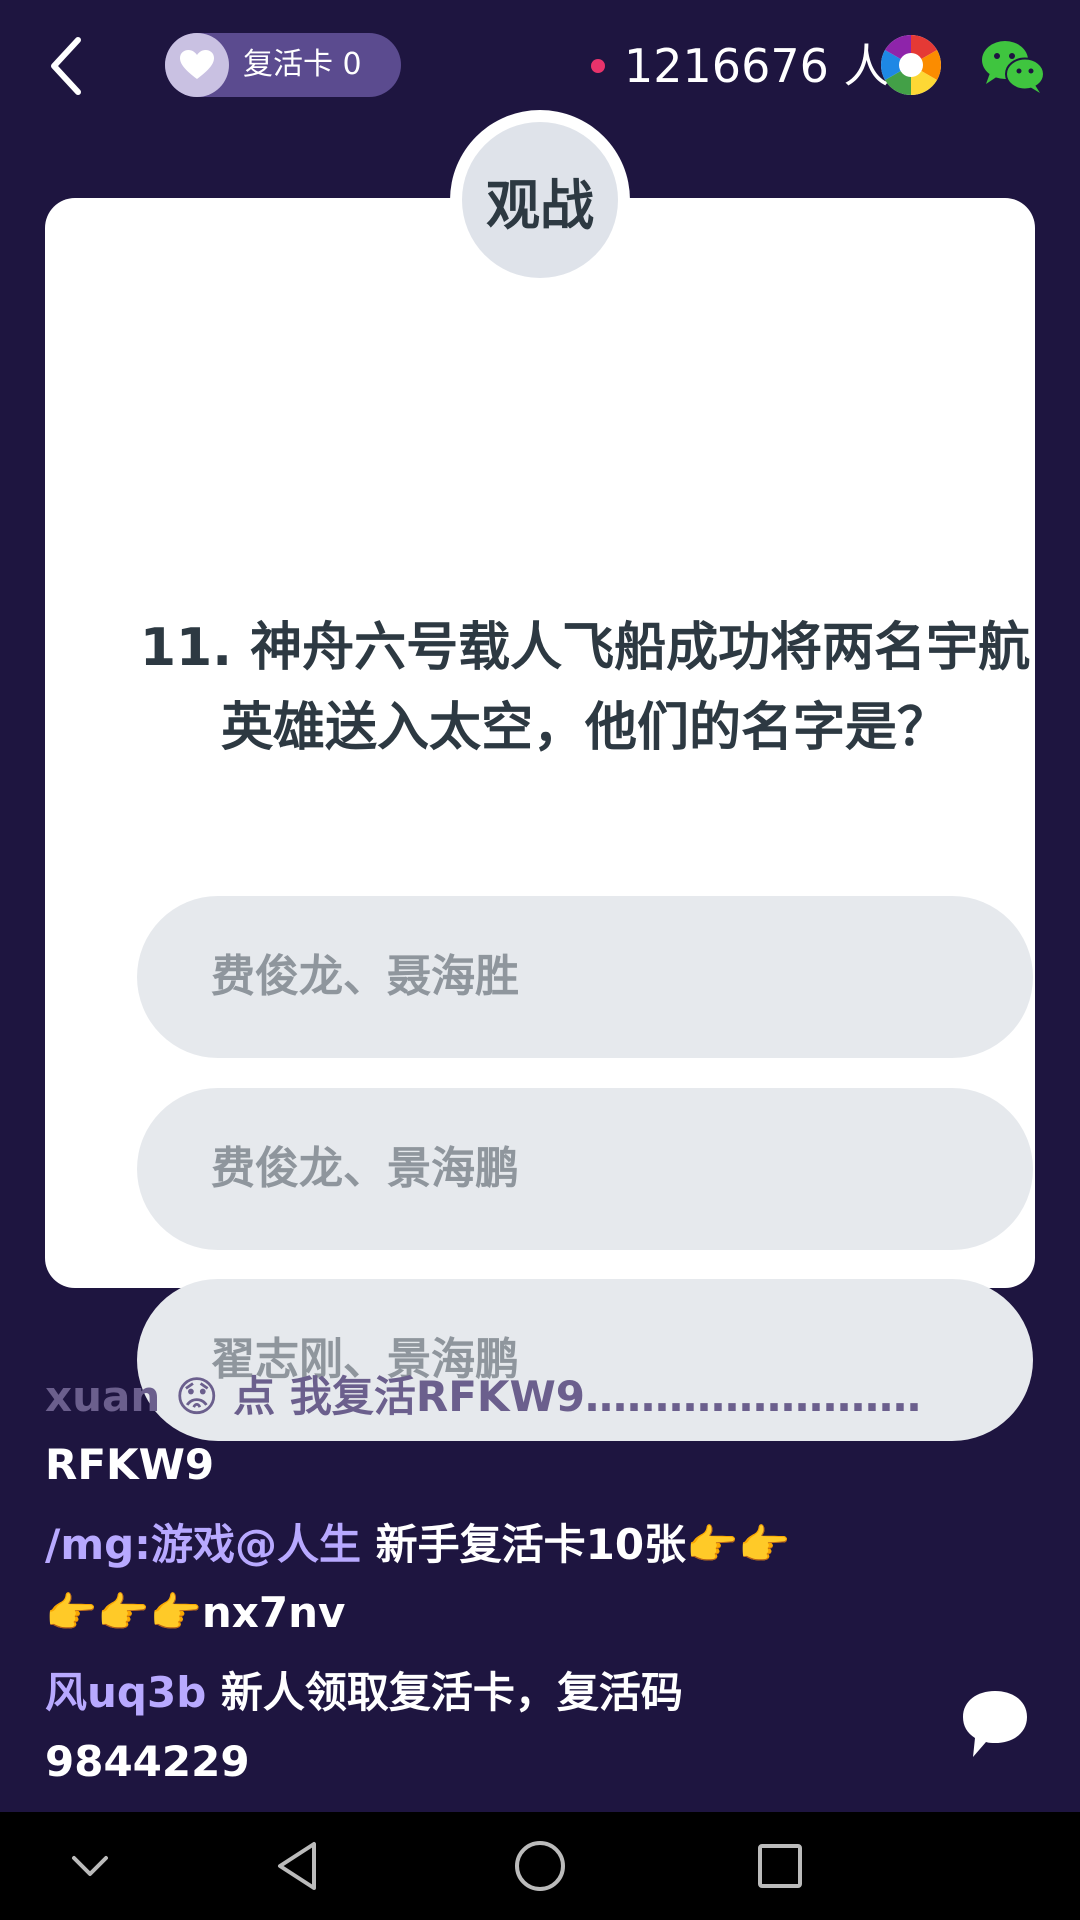  What do you see at coordinates (911, 65) in the screenshot?
I see `camera-icon` at bounding box center [911, 65].